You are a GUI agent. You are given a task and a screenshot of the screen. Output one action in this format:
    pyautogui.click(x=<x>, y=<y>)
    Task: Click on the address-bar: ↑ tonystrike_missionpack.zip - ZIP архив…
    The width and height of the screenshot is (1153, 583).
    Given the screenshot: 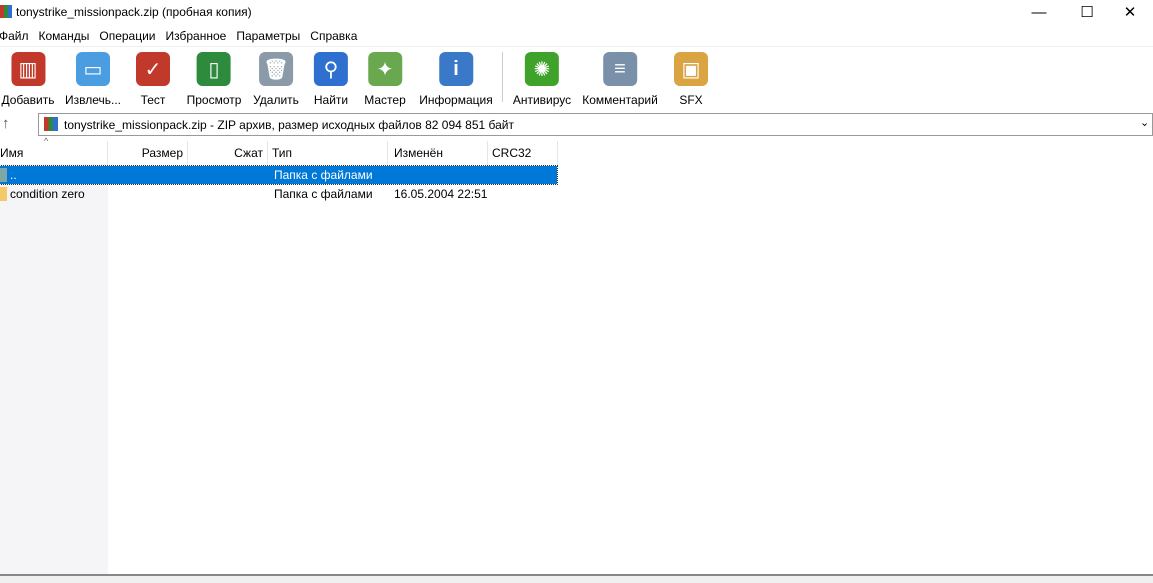 What is the action you would take?
    pyautogui.click(x=576, y=125)
    